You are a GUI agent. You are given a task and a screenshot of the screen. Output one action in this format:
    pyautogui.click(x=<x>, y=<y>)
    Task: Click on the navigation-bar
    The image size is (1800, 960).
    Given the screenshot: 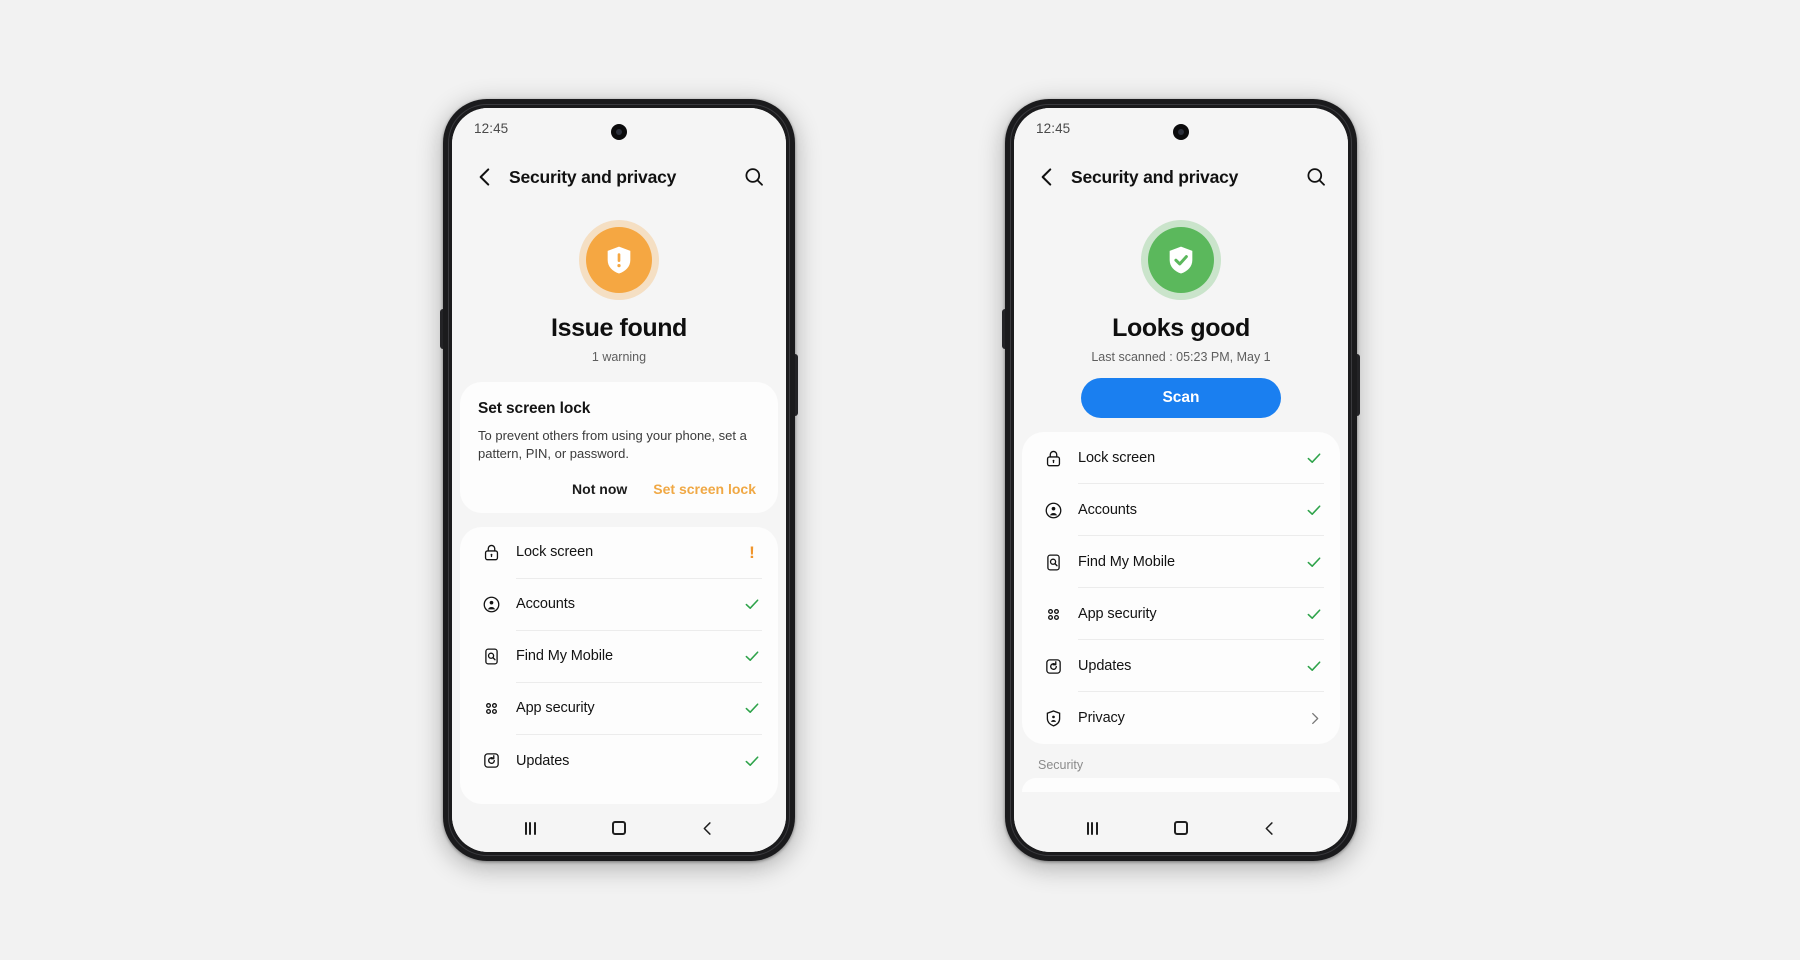 What is the action you would take?
    pyautogui.click(x=619, y=828)
    